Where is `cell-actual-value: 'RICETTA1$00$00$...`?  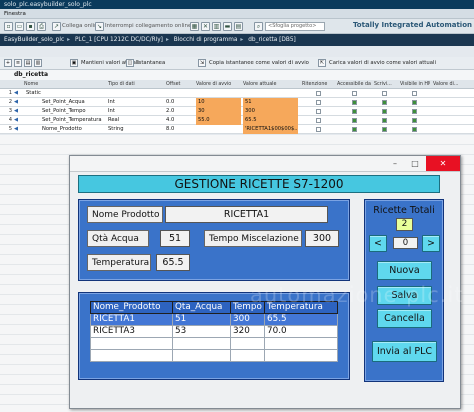
cell-actual-value: 'RICETTA1$00$00$... is located at coordinates (270, 129).